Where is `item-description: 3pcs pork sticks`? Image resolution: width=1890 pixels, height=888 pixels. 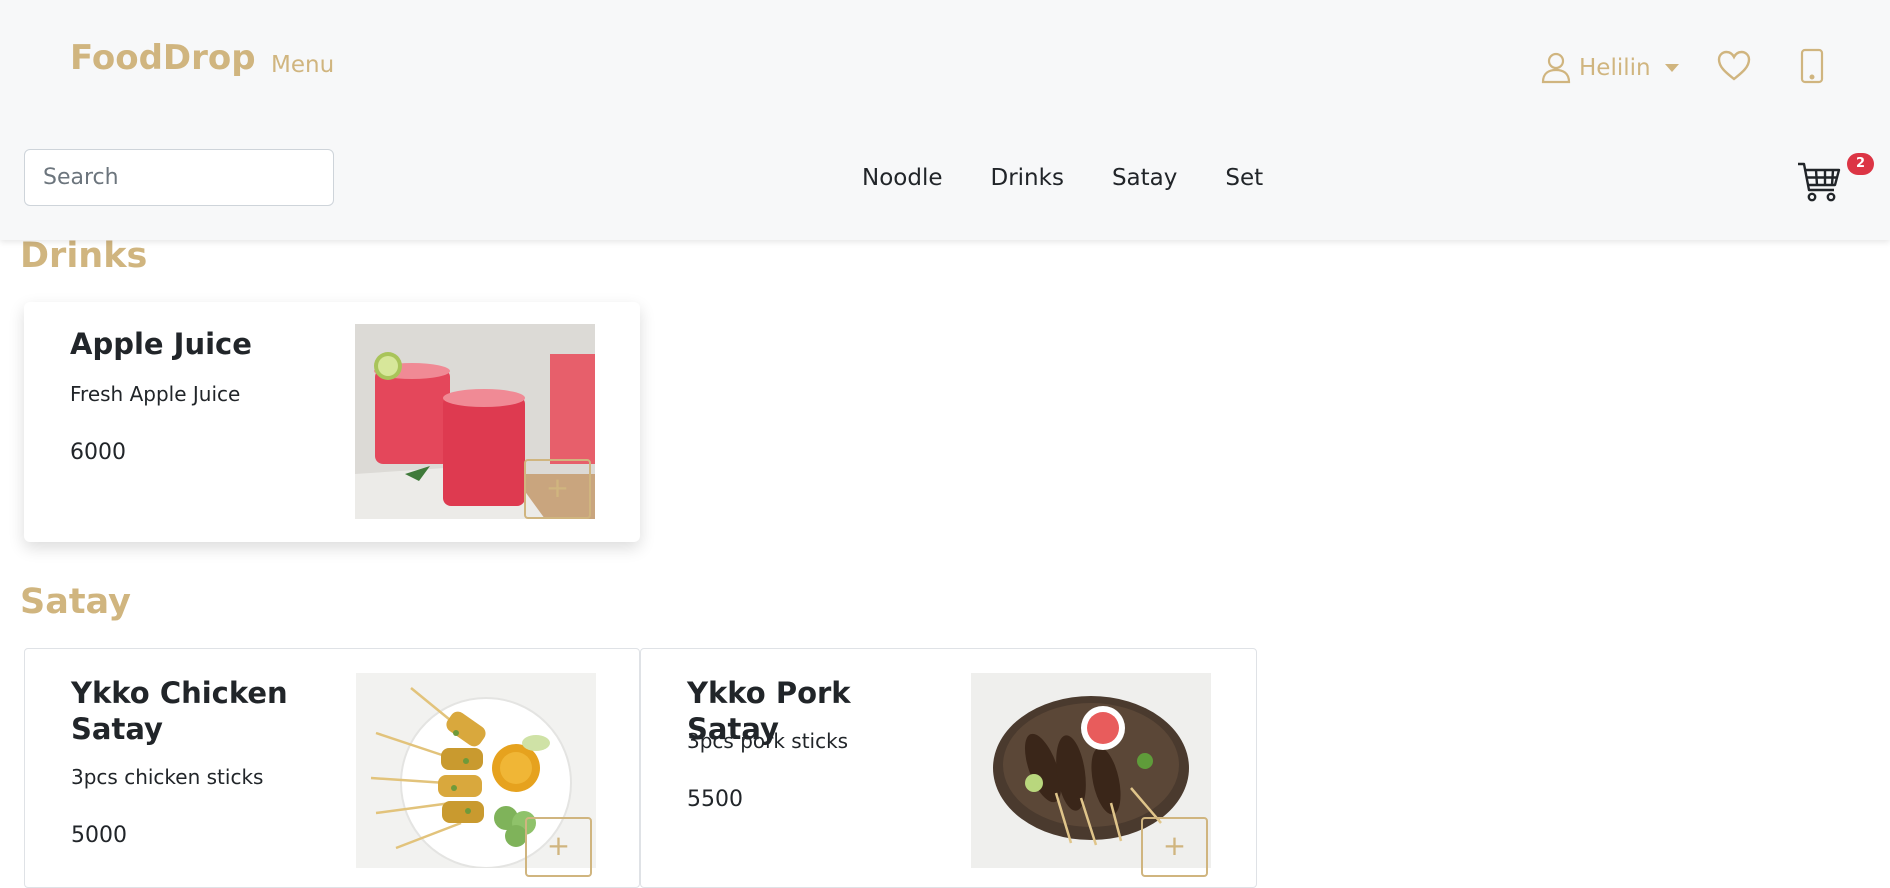 item-description: 3pcs pork sticks is located at coordinates (768, 741).